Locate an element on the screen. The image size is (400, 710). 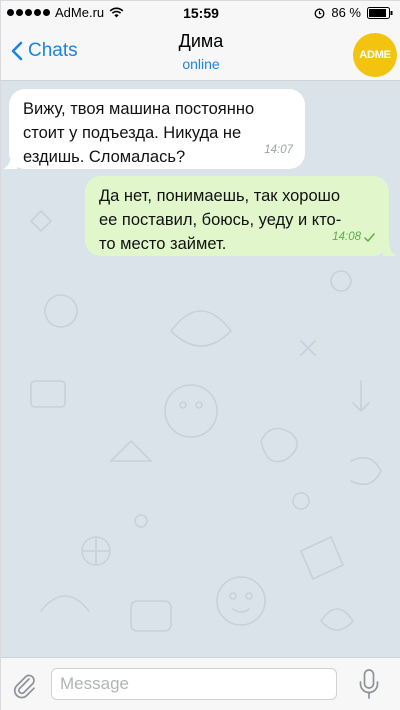
alarm-icon is located at coordinates (319, 13).